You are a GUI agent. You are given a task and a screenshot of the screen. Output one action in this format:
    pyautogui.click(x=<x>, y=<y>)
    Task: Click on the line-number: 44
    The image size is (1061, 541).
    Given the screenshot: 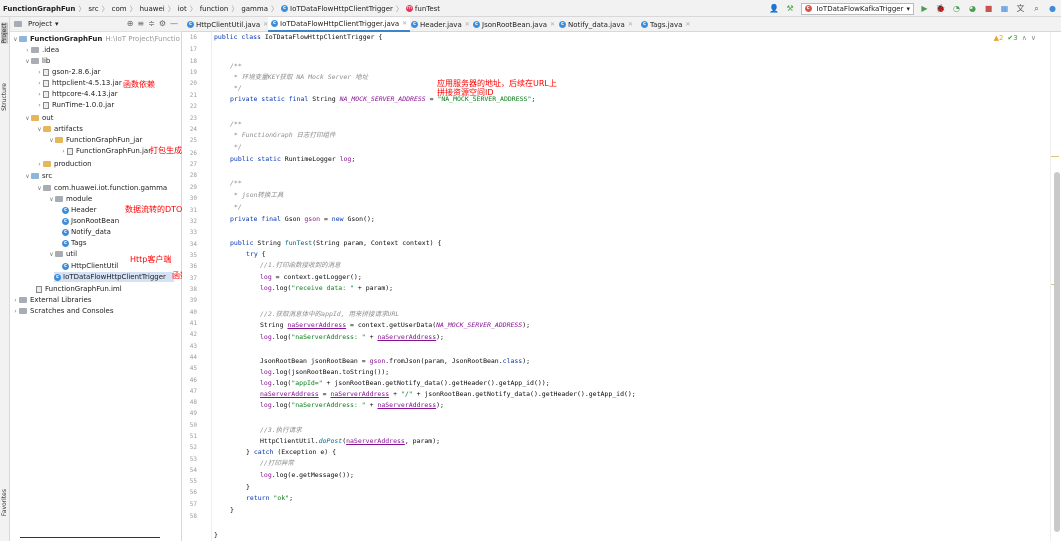 What is the action you would take?
    pyautogui.click(x=193, y=357)
    